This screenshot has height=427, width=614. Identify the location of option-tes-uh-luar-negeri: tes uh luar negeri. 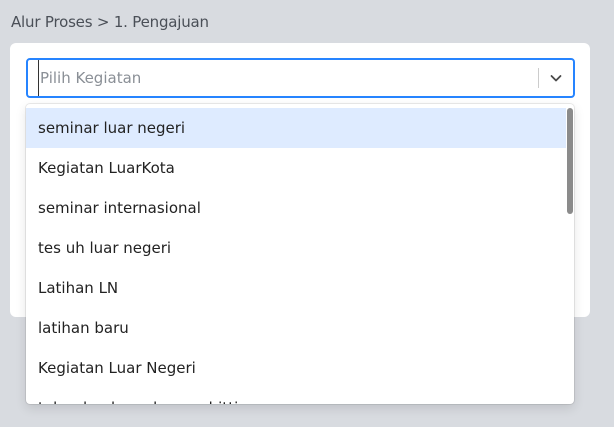
(296, 248).